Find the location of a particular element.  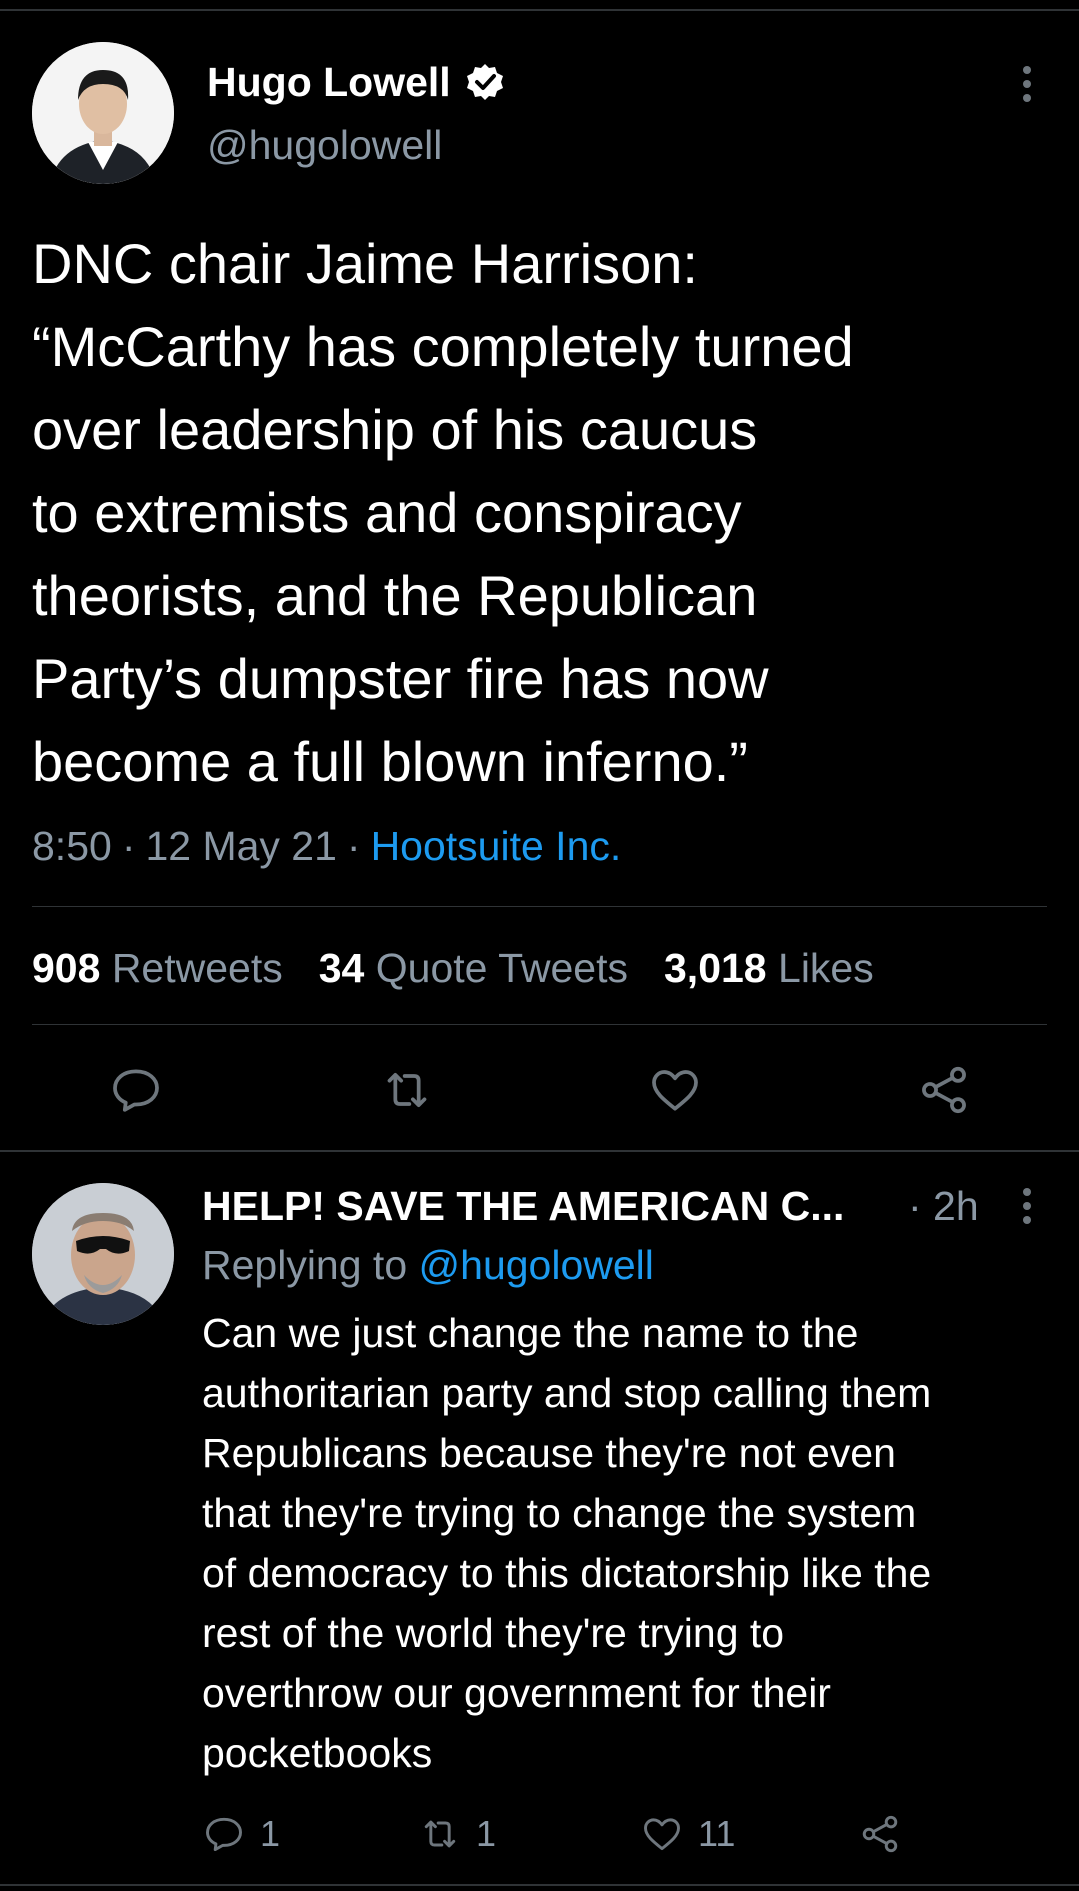

reply-share-button is located at coordinates (880, 1834).